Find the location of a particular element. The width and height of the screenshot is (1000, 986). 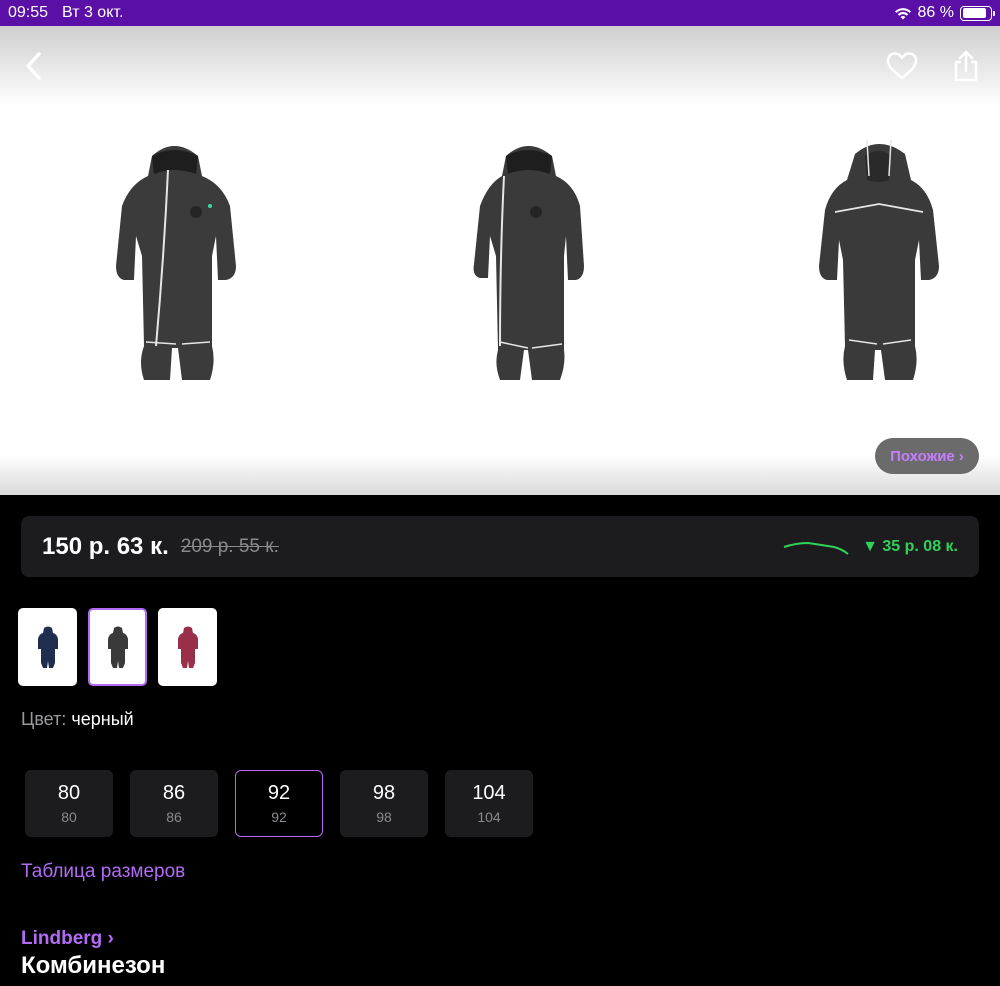

size-option-104: 104 104 is located at coordinates (489, 803).